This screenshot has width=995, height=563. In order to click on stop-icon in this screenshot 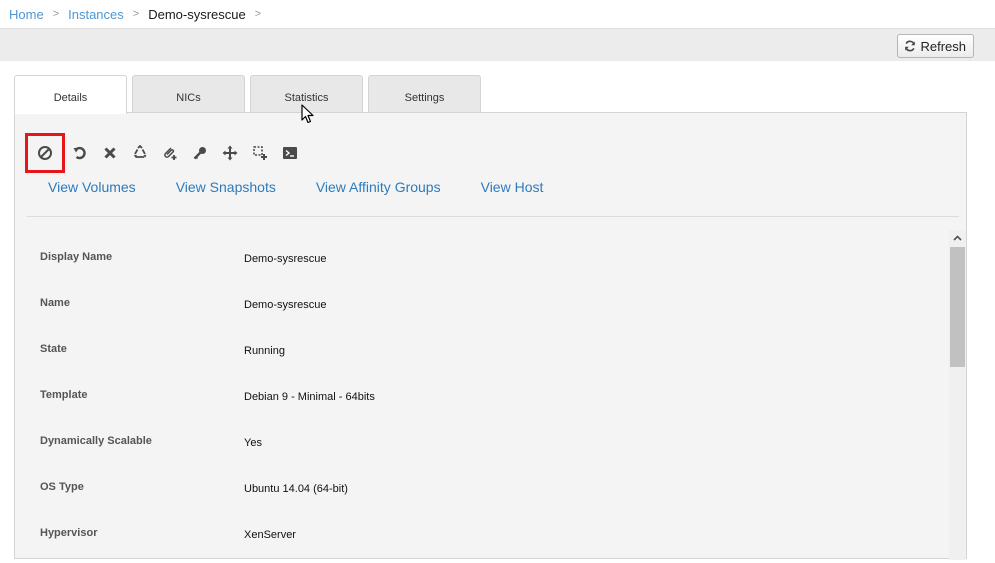, I will do `click(45, 153)`.